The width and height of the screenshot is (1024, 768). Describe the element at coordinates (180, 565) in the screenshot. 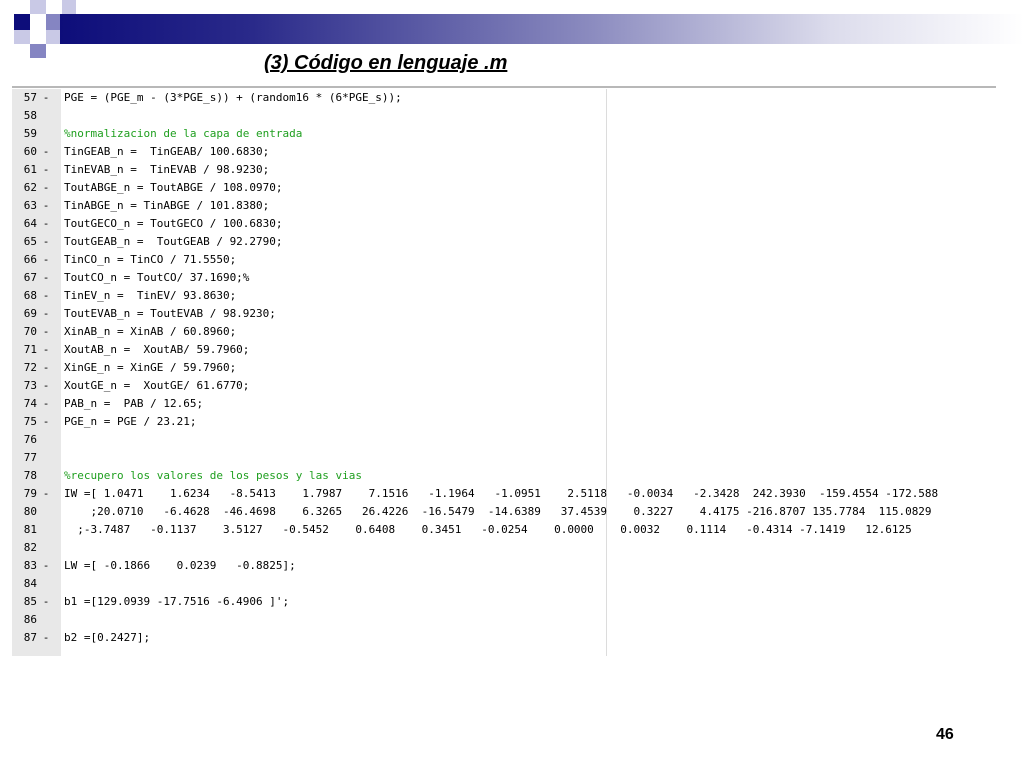

I see `code-text: LW =[ -0.1866 0.0239 -0.8825];` at that location.